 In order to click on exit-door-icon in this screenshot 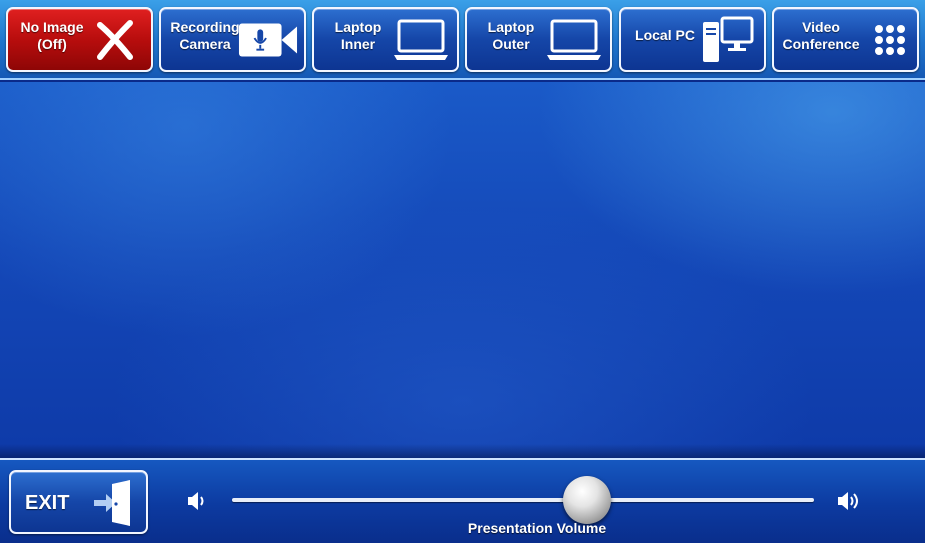, I will do `click(113, 503)`.